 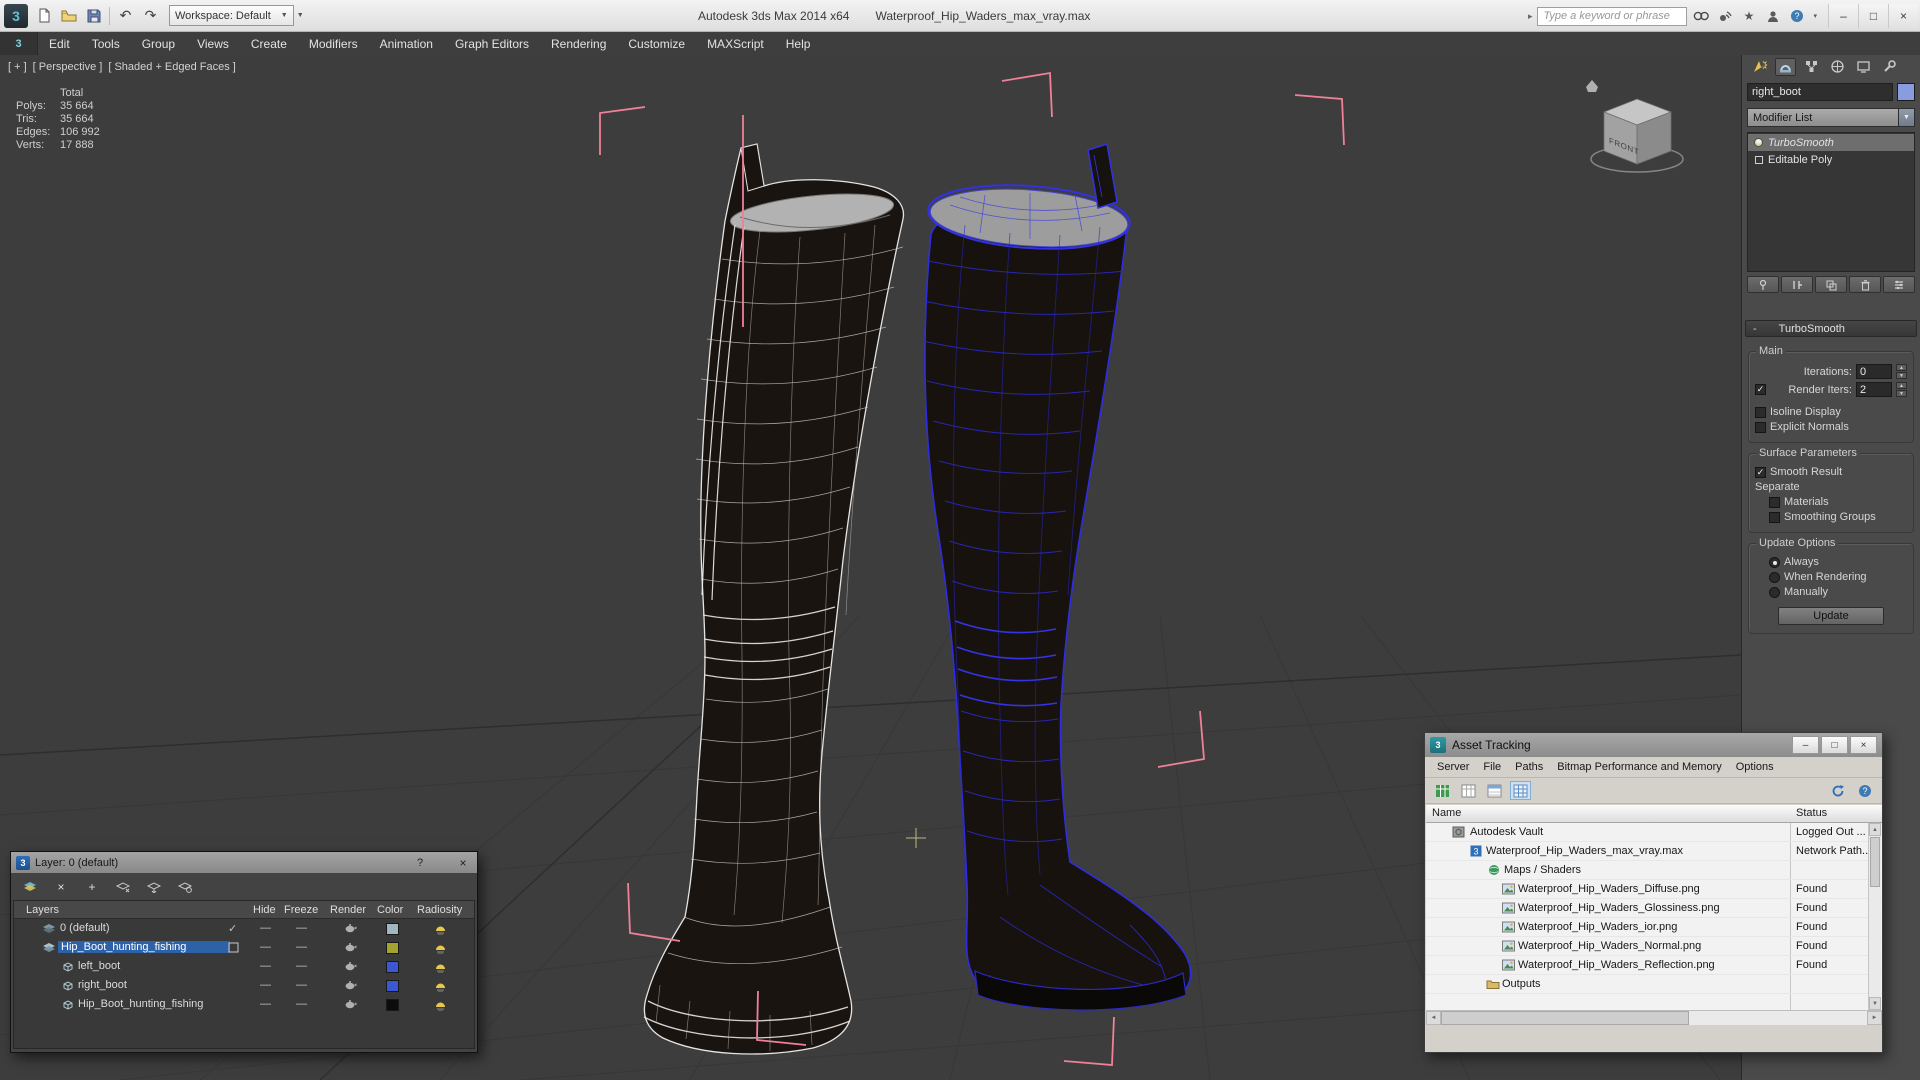 What do you see at coordinates (1797, 284) in the screenshot?
I see `show-end-result-button` at bounding box center [1797, 284].